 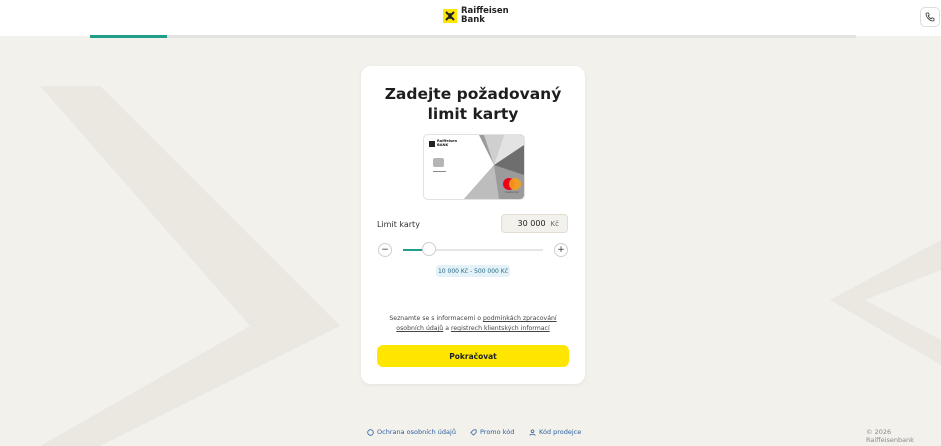 What do you see at coordinates (429, 249) in the screenshot?
I see `limit-slider-handle` at bounding box center [429, 249].